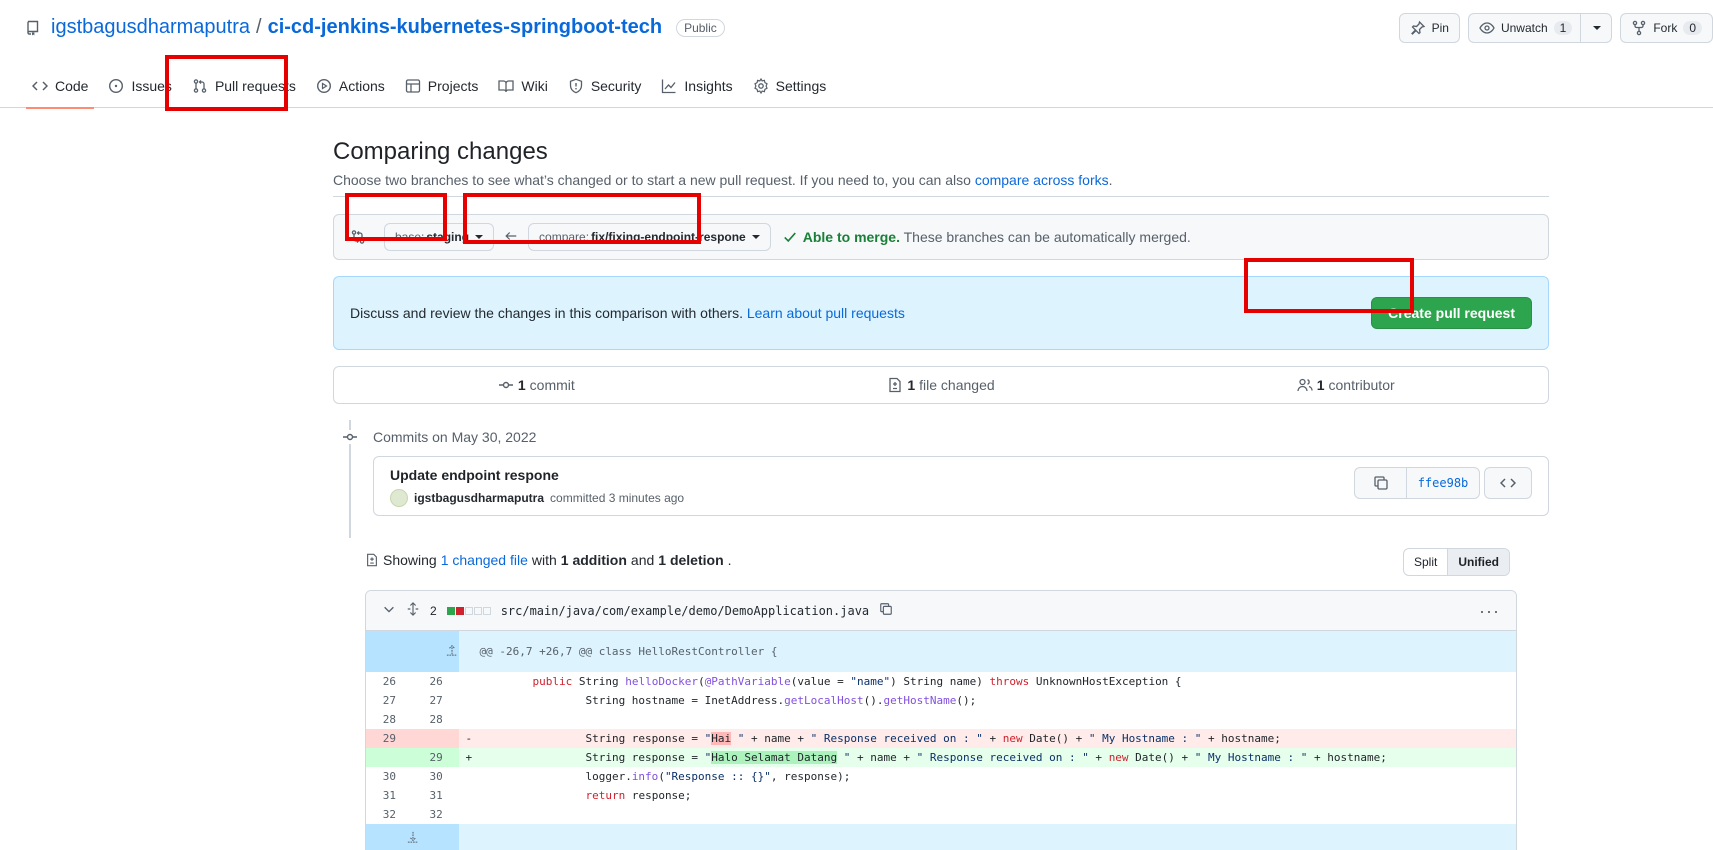 The image size is (1713, 850). What do you see at coordinates (139, 86) in the screenshot?
I see `tab-issues: Issues` at bounding box center [139, 86].